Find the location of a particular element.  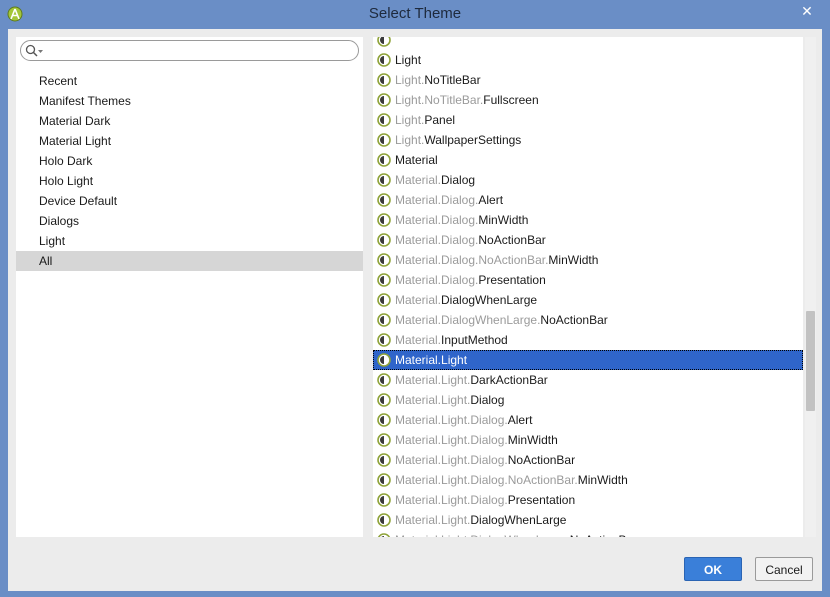

theme-list-item: Light.Panel is located at coordinates (588, 120).